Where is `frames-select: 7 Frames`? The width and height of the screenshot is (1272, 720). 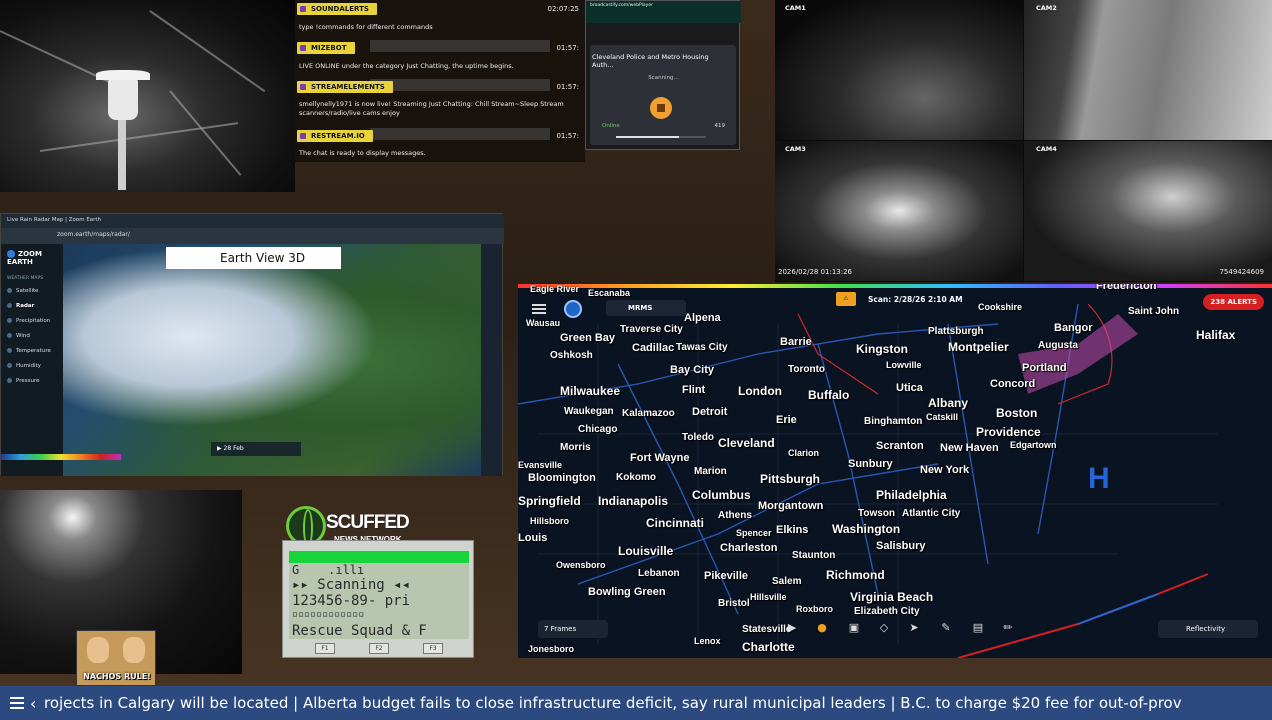
frames-select: 7 Frames is located at coordinates (573, 629).